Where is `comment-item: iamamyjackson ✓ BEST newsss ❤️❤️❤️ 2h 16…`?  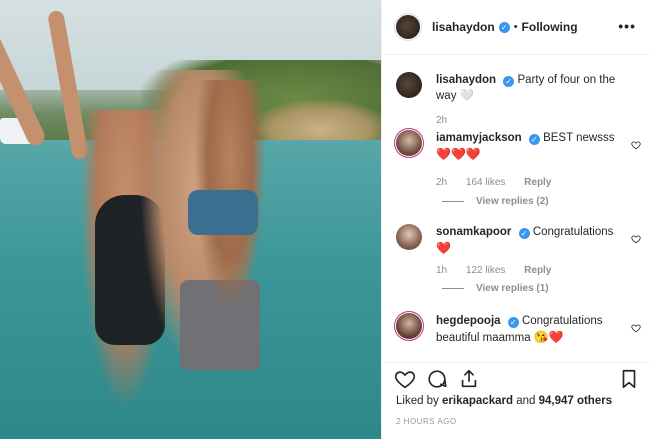 comment-item: iamamyjackson ✓ BEST newsss ❤️❤️❤️ 2h 16… is located at coordinates (518, 172).